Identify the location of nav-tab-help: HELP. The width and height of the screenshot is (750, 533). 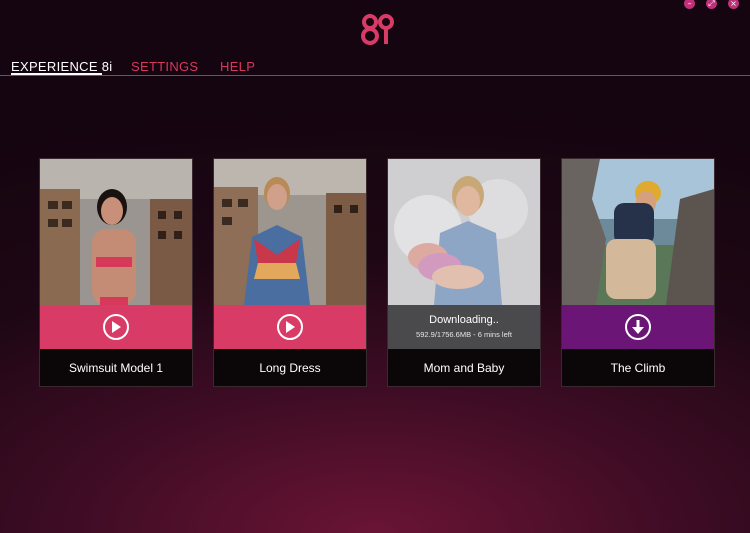
(237, 66).